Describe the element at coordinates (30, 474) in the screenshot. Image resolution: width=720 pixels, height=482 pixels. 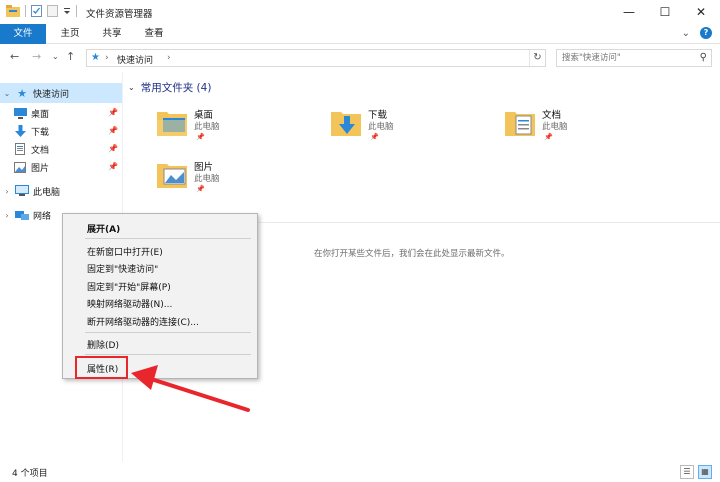
I see `item-count: 4 个项目` at that location.